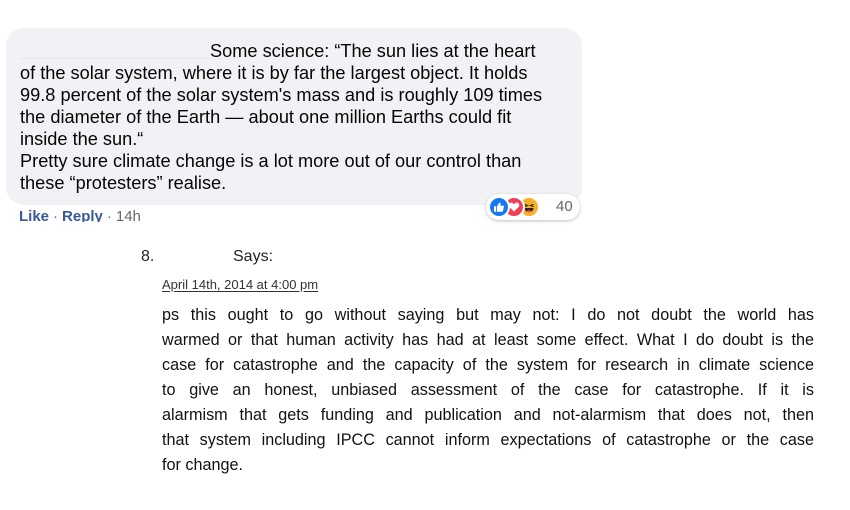 Image resolution: width=850 pixels, height=510 pixels. Describe the element at coordinates (202, 465) in the screenshot. I see `comment-body-line: for change.` at that location.